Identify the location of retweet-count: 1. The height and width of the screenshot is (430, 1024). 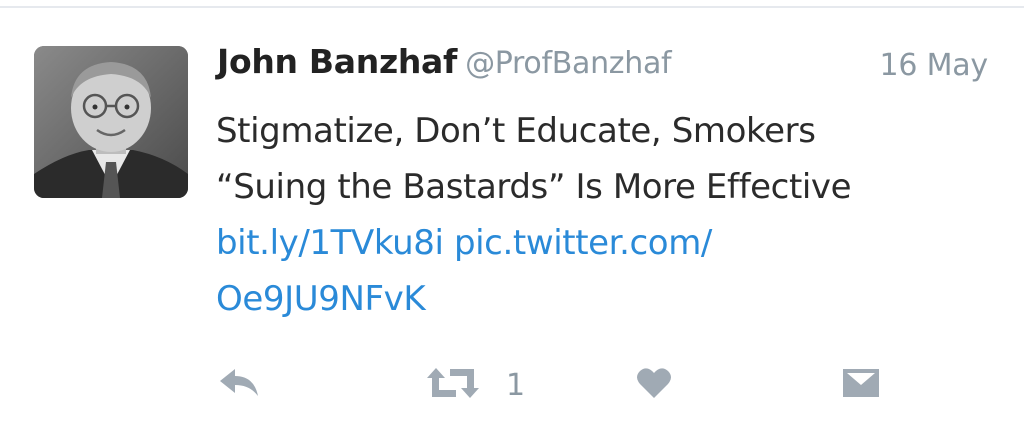
(516, 385).